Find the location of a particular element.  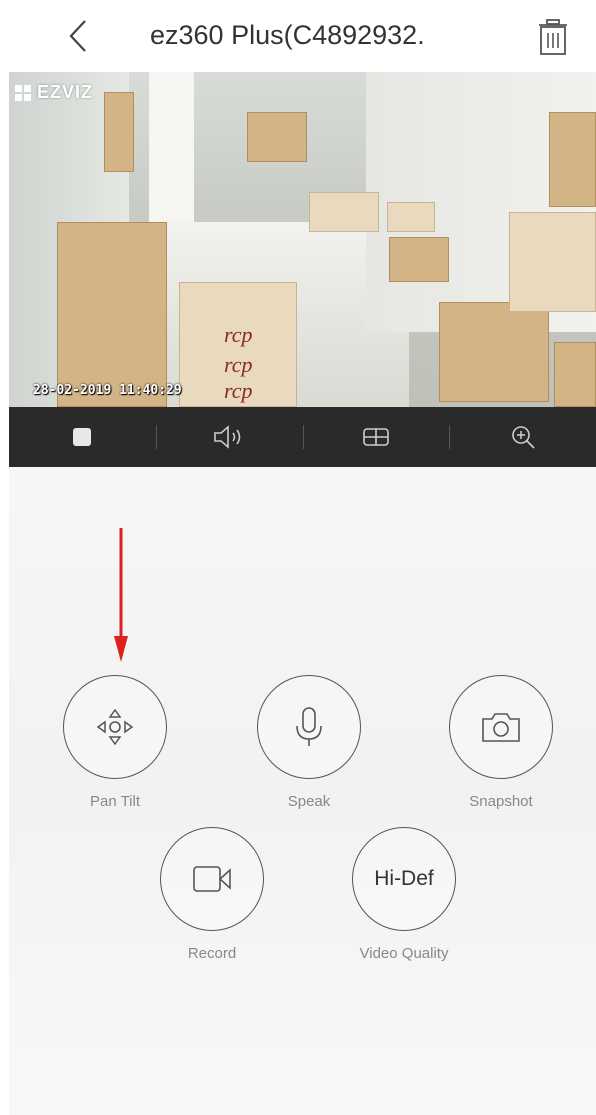

microphone-icon is located at coordinates (309, 726).